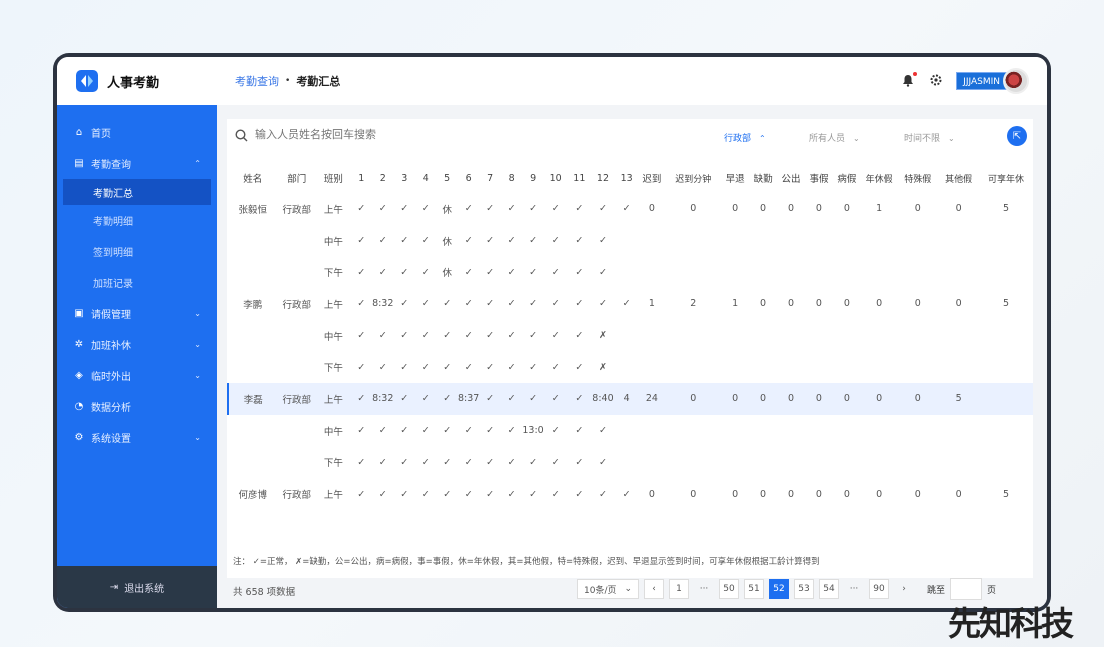  Describe the element at coordinates (257, 81) in the screenshot. I see `breadcrumb-parent: 考勤查询` at that location.